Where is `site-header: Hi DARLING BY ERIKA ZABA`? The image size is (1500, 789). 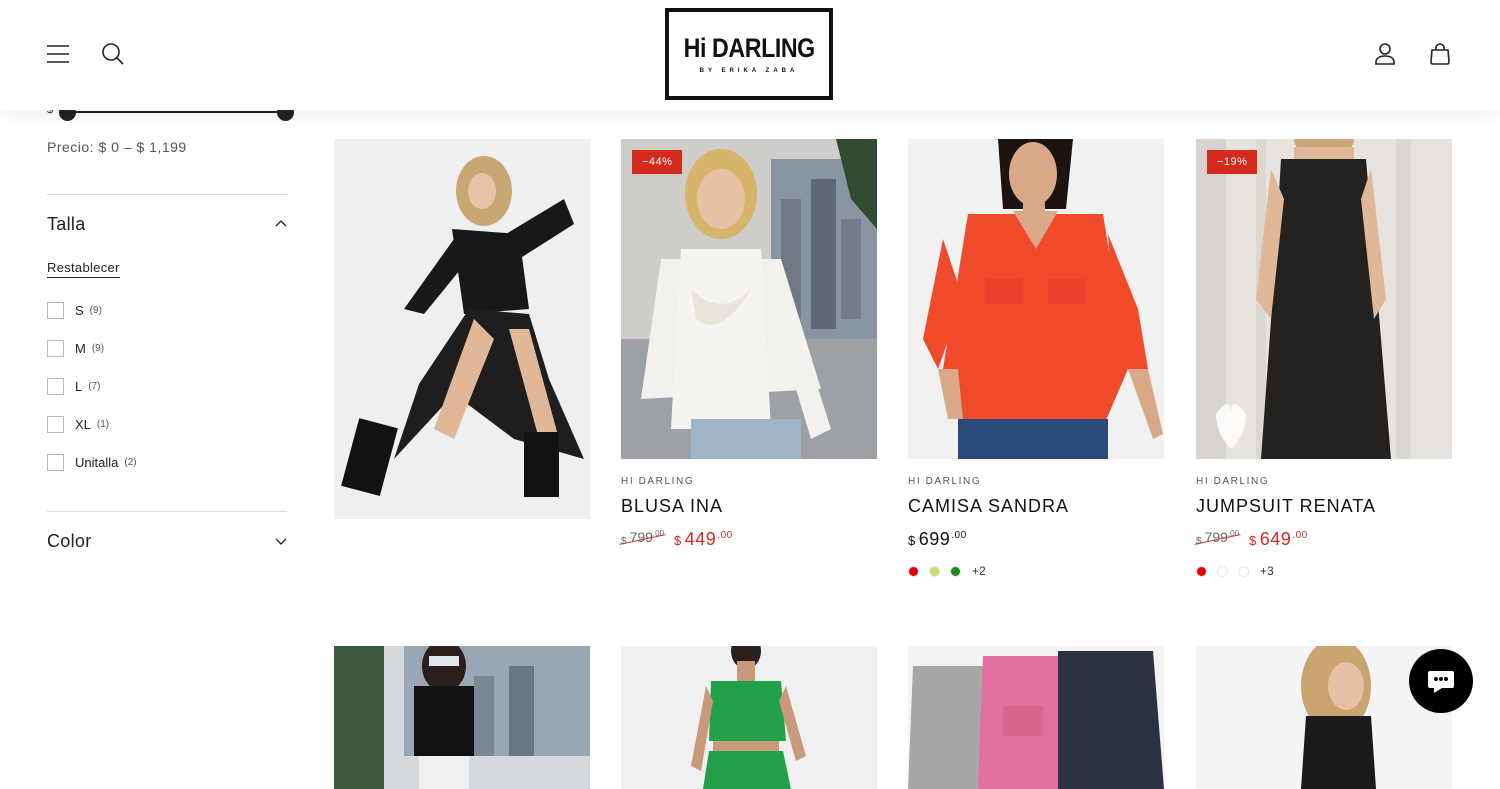
site-header: Hi DARLING BY ERIKA ZABA is located at coordinates (750, 55).